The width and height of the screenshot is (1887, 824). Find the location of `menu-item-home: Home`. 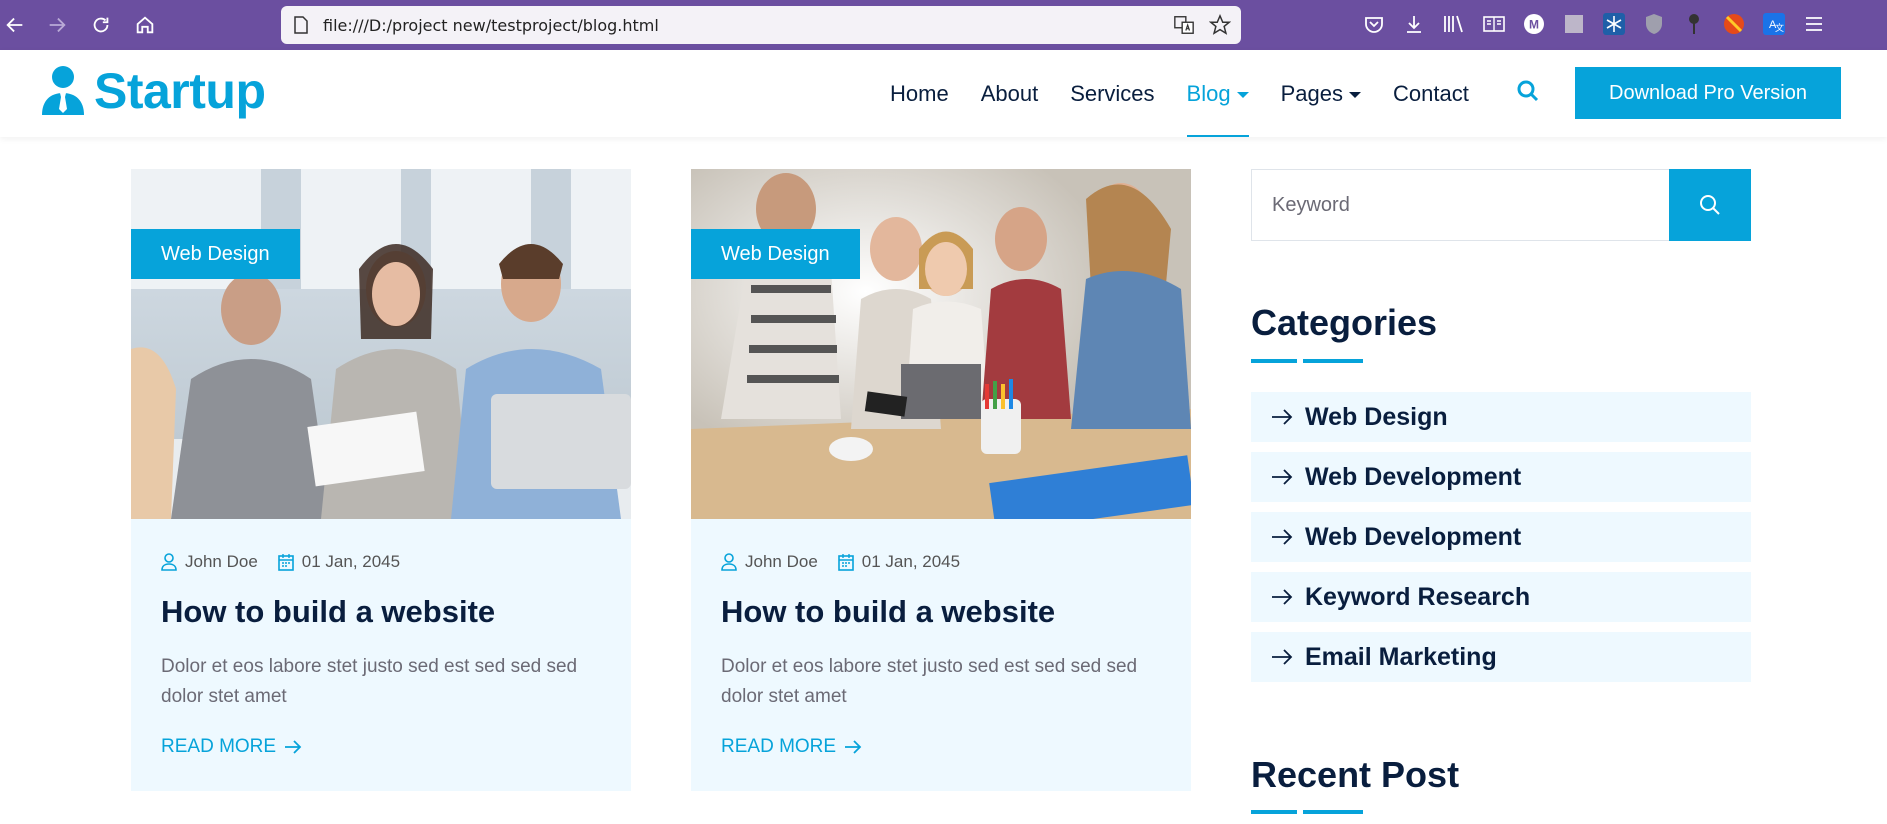

menu-item-home: Home is located at coordinates (919, 93).